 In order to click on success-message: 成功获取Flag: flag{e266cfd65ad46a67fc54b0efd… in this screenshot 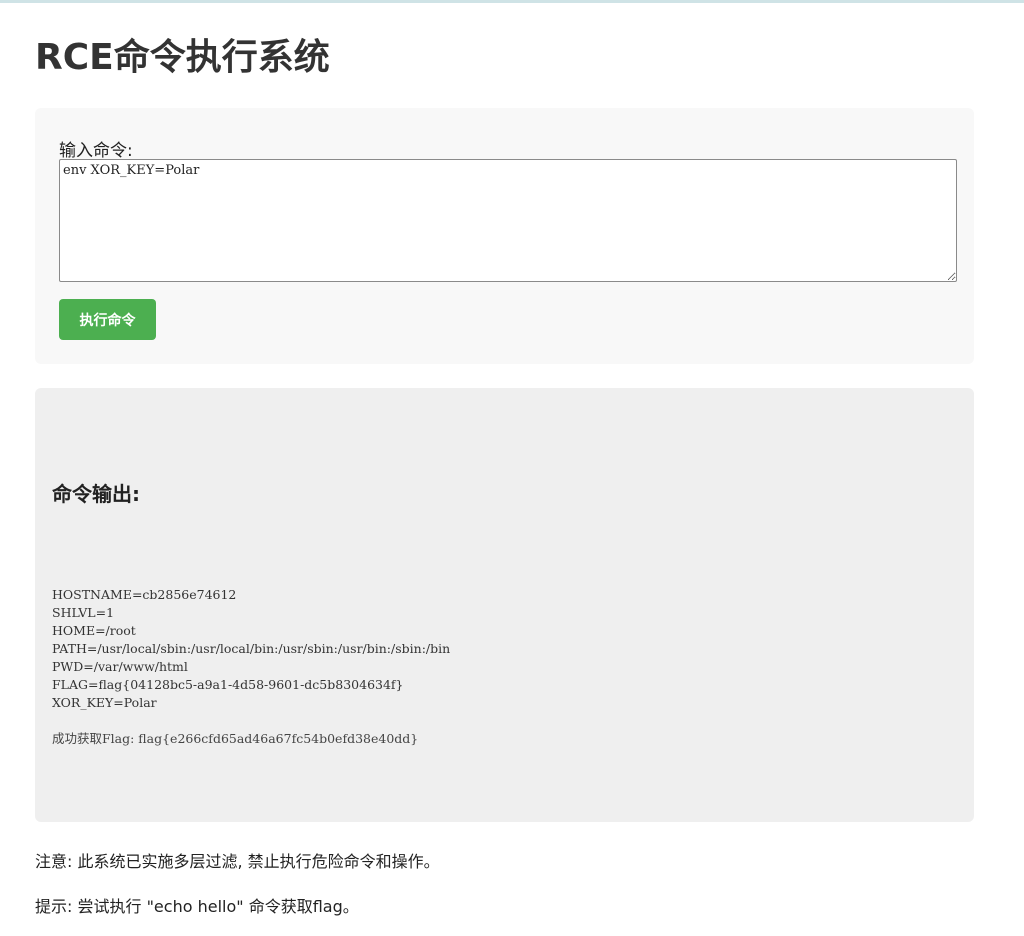, I will do `click(235, 738)`.